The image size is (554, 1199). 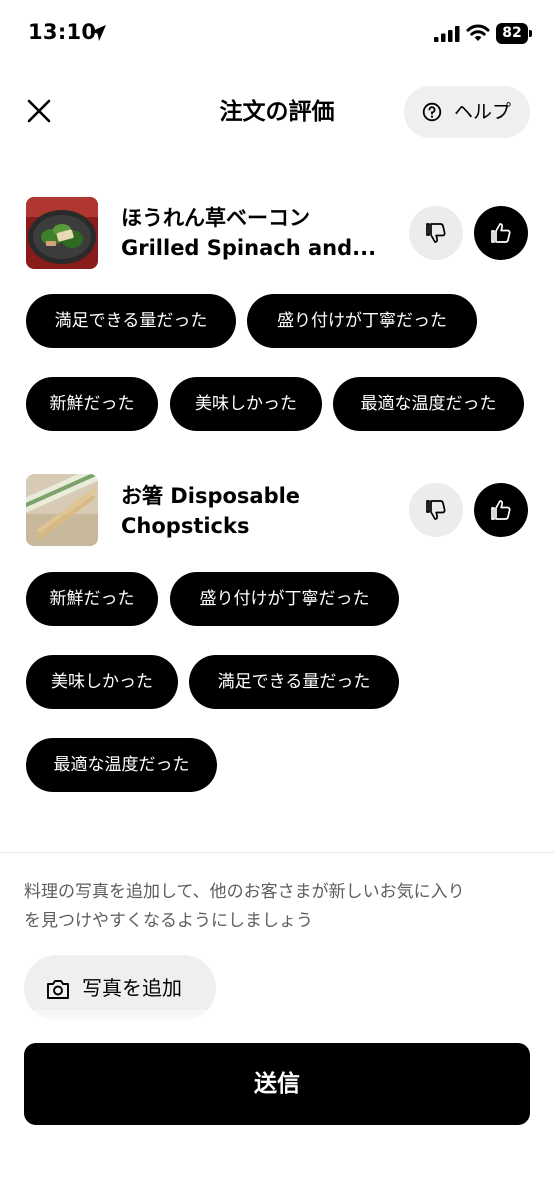 What do you see at coordinates (39, 111) in the screenshot?
I see `close-icon` at bounding box center [39, 111].